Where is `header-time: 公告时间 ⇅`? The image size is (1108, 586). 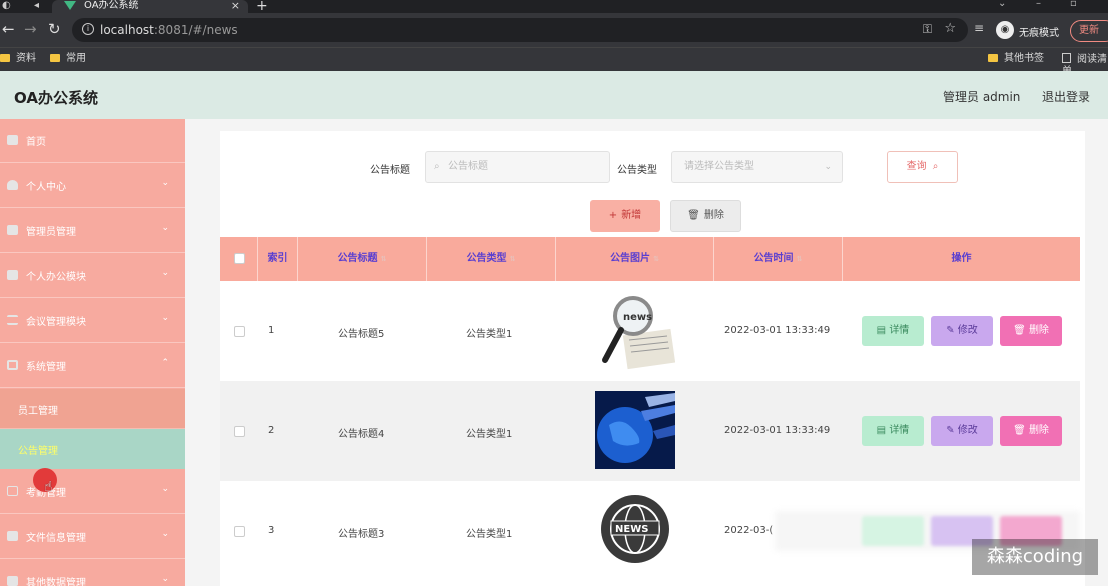
header-time: 公告时间 ⇅ is located at coordinates (778, 259).